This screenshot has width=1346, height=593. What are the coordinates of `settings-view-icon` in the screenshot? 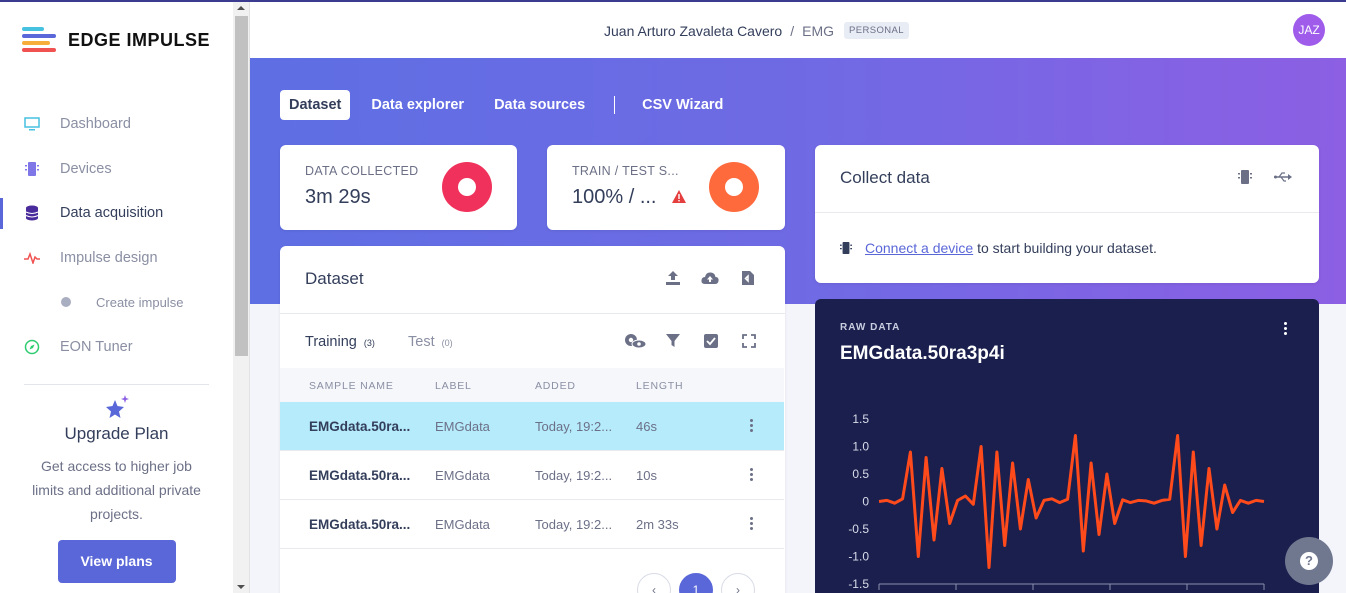 It's located at (635, 341).